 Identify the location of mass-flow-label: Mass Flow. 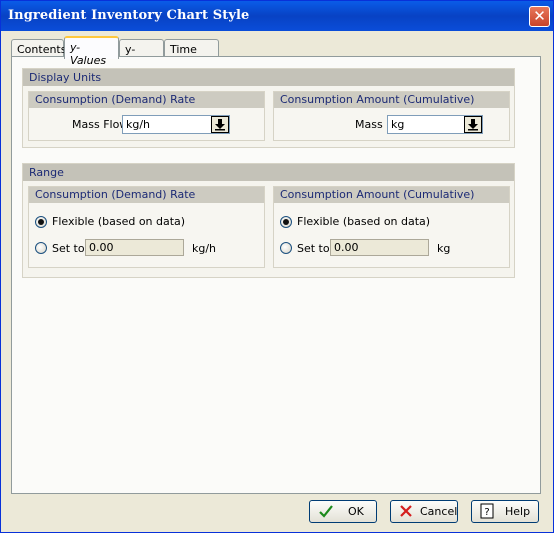
(100, 124).